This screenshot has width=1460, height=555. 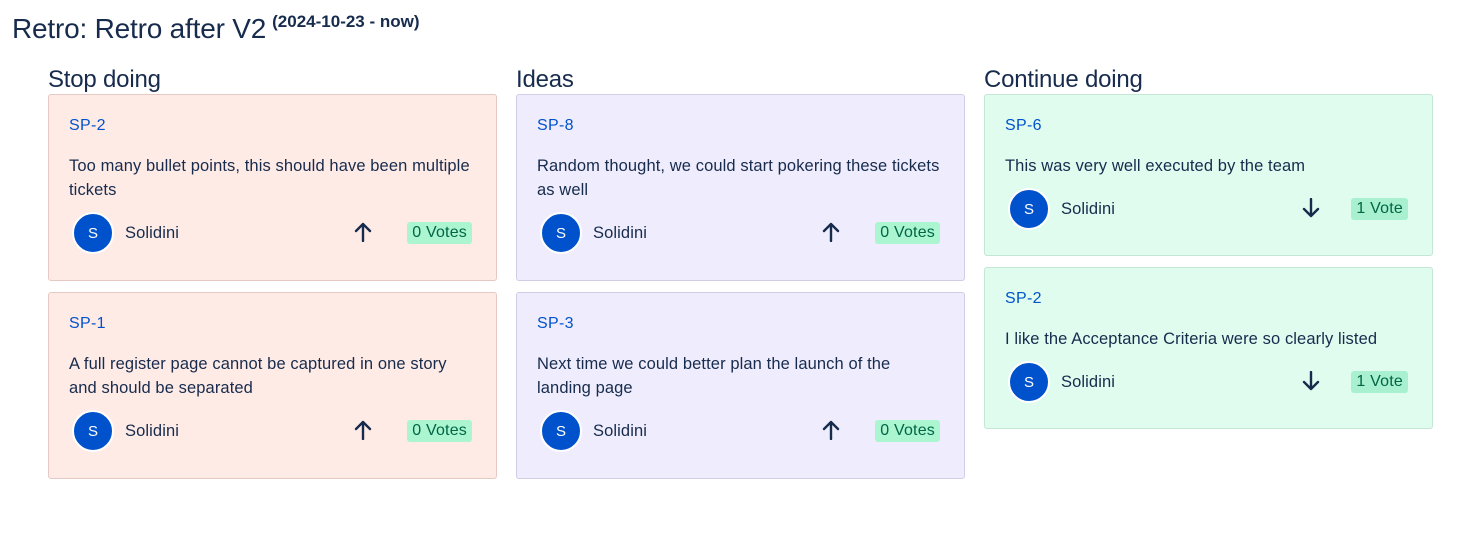 I want to click on card-key-link: SP-8, so click(x=740, y=126).